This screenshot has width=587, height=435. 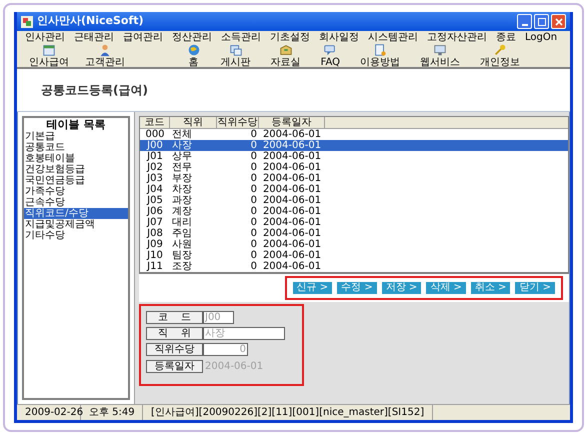 I want to click on column-header: 직위수당, so click(x=238, y=122).